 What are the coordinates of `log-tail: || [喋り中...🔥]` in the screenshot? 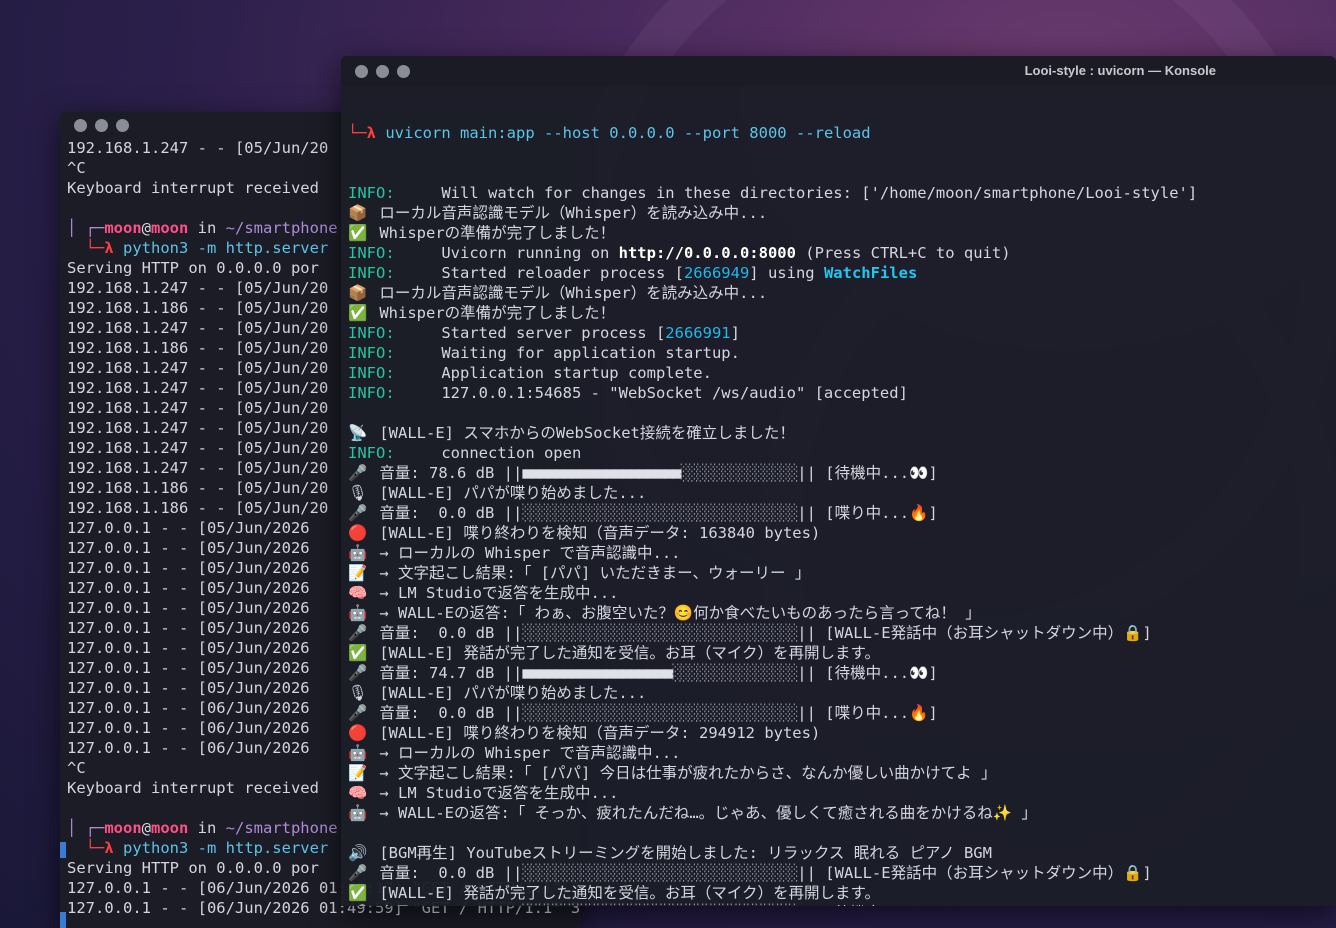 It's located at (867, 713).